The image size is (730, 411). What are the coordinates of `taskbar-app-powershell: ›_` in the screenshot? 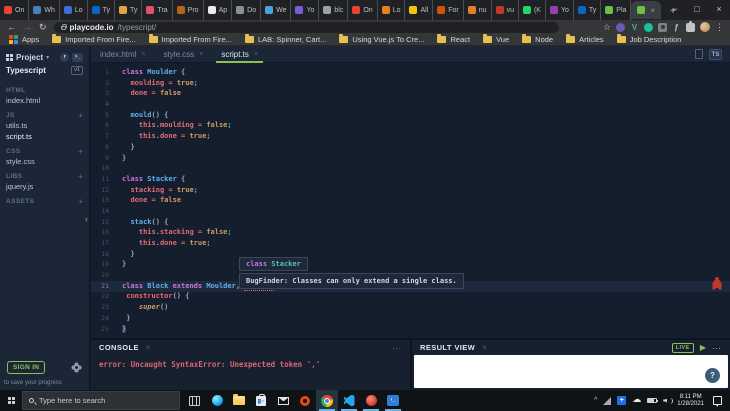 It's located at (393, 400).